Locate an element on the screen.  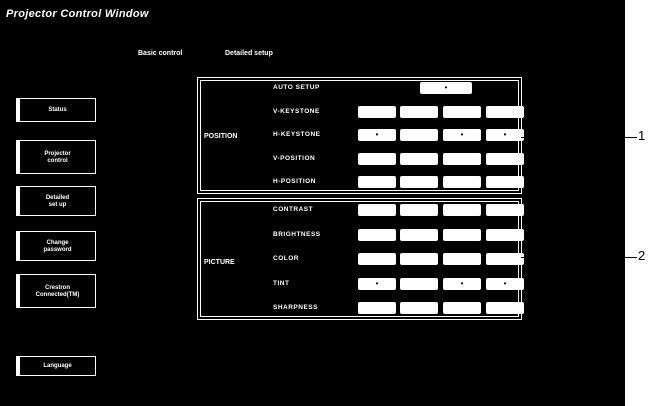
v-position-label: V-POSITION is located at coordinates (294, 158).